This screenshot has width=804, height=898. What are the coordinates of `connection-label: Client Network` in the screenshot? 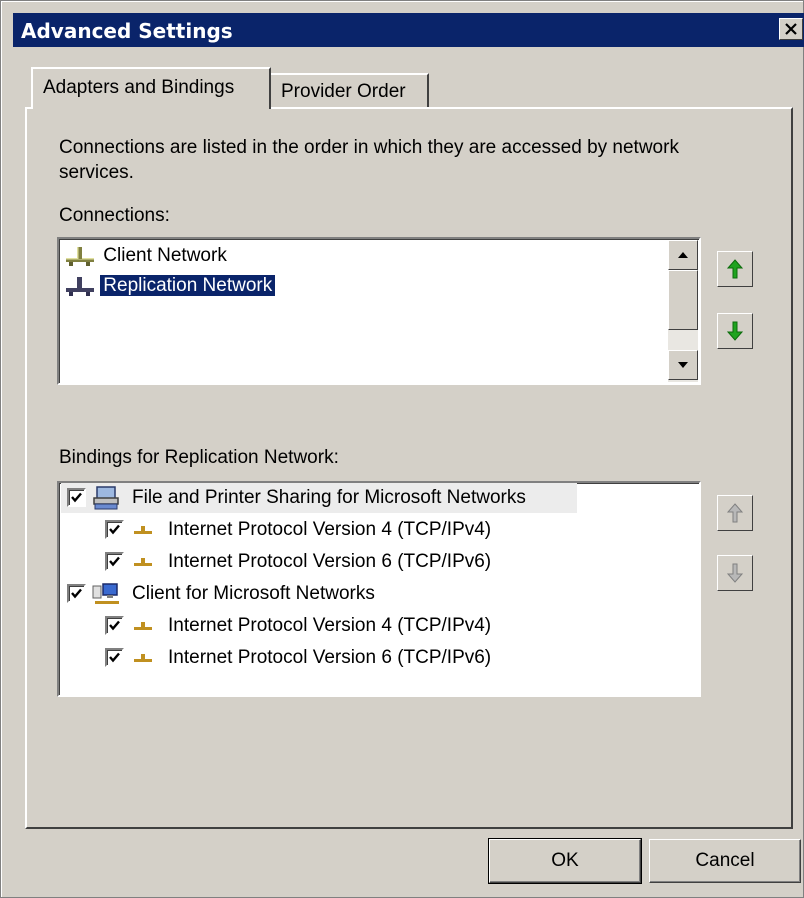 It's located at (165, 255).